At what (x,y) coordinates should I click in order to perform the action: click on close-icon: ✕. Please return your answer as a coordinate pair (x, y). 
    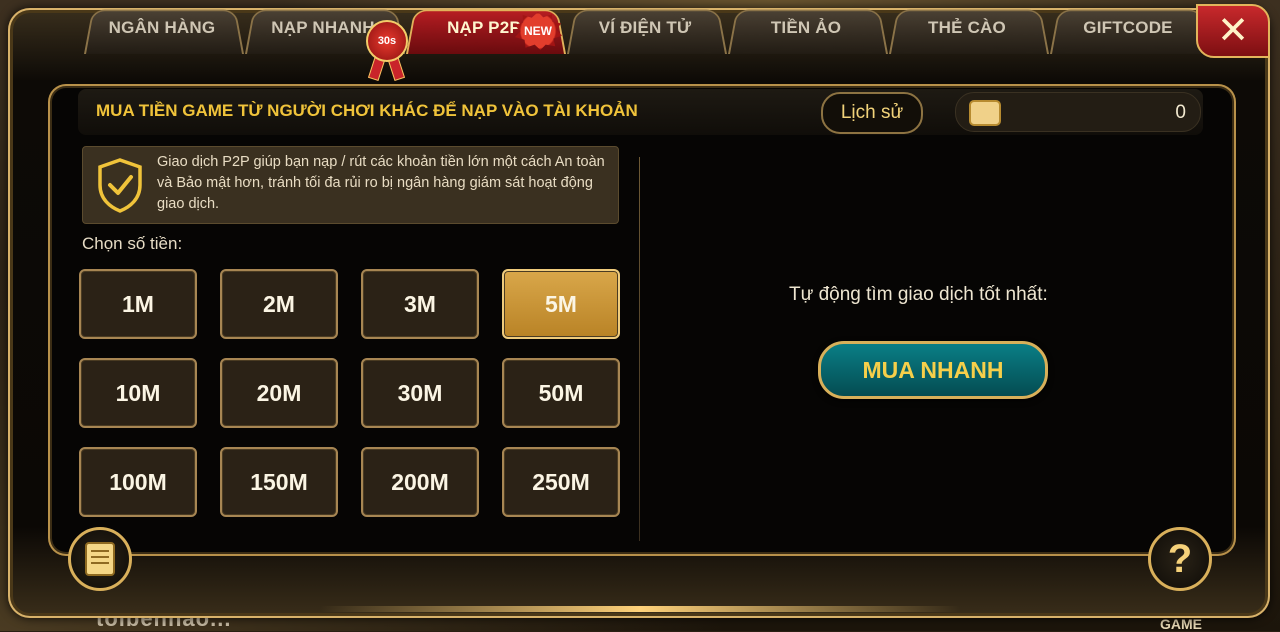
    Looking at the image, I should click on (1233, 31).